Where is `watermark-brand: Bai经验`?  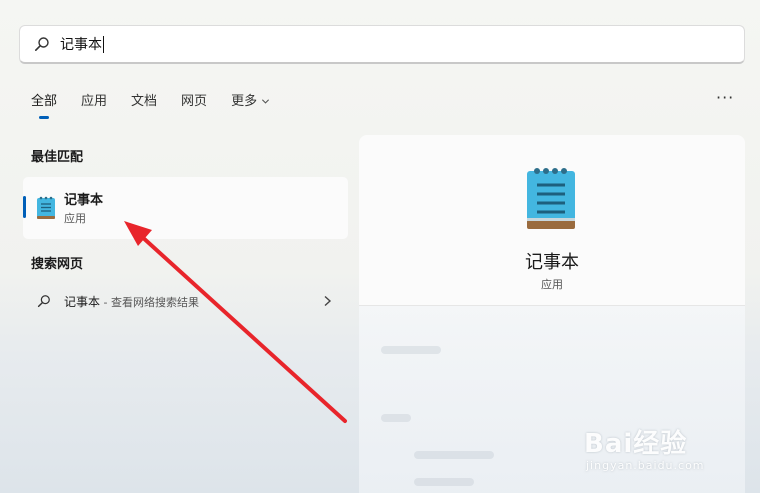 watermark-brand: Bai经验 is located at coordinates (635, 441).